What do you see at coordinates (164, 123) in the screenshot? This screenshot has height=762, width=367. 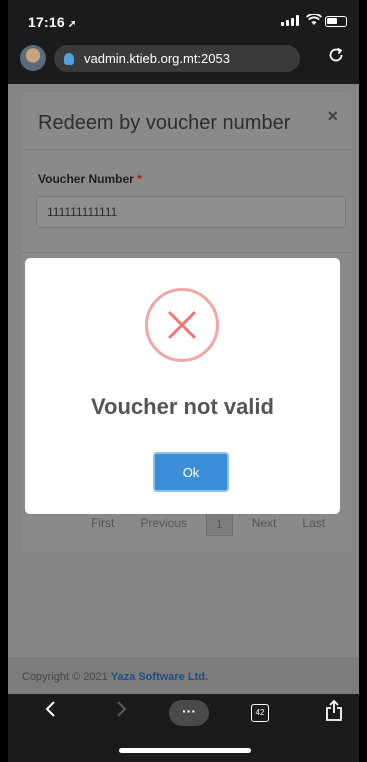 I see `redeem-modal-title: Redeem by voucher number` at bounding box center [164, 123].